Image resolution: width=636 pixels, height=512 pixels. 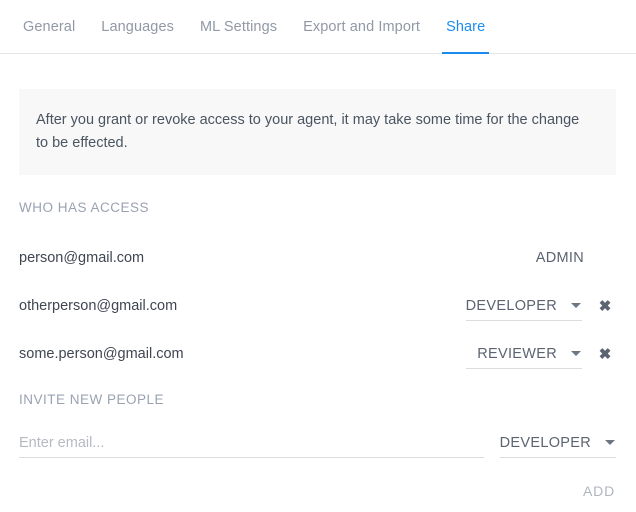 I want to click on access-email: person@gmail.com, so click(x=82, y=258).